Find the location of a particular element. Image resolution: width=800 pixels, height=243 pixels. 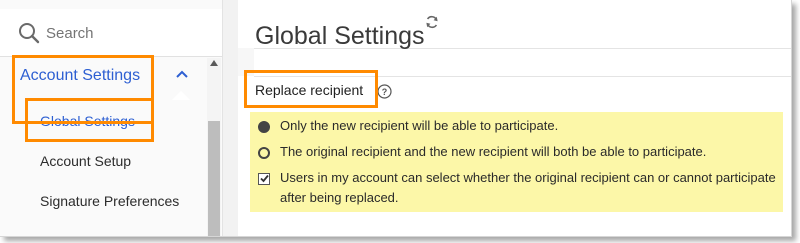

sidebar-group-account-settings: Account Settings is located at coordinates (110, 76).